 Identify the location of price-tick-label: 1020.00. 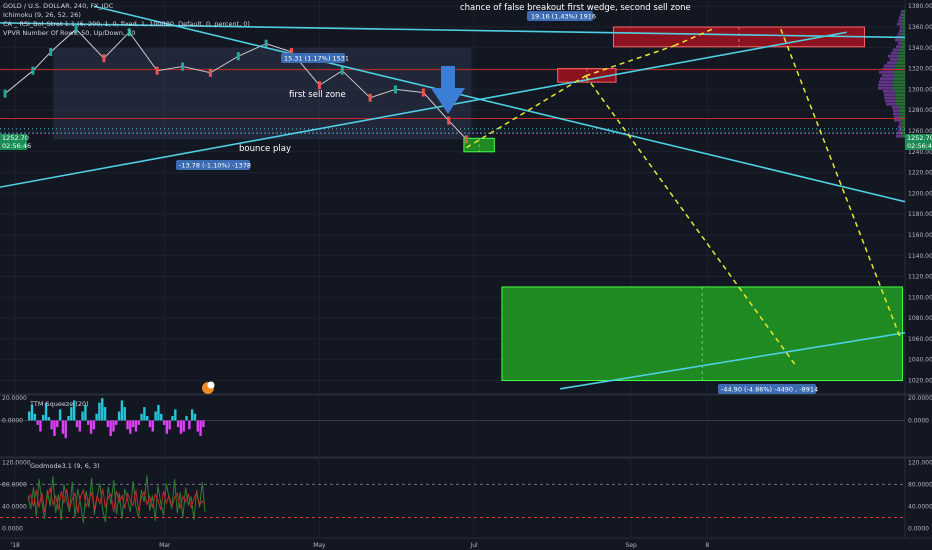
(920, 381).